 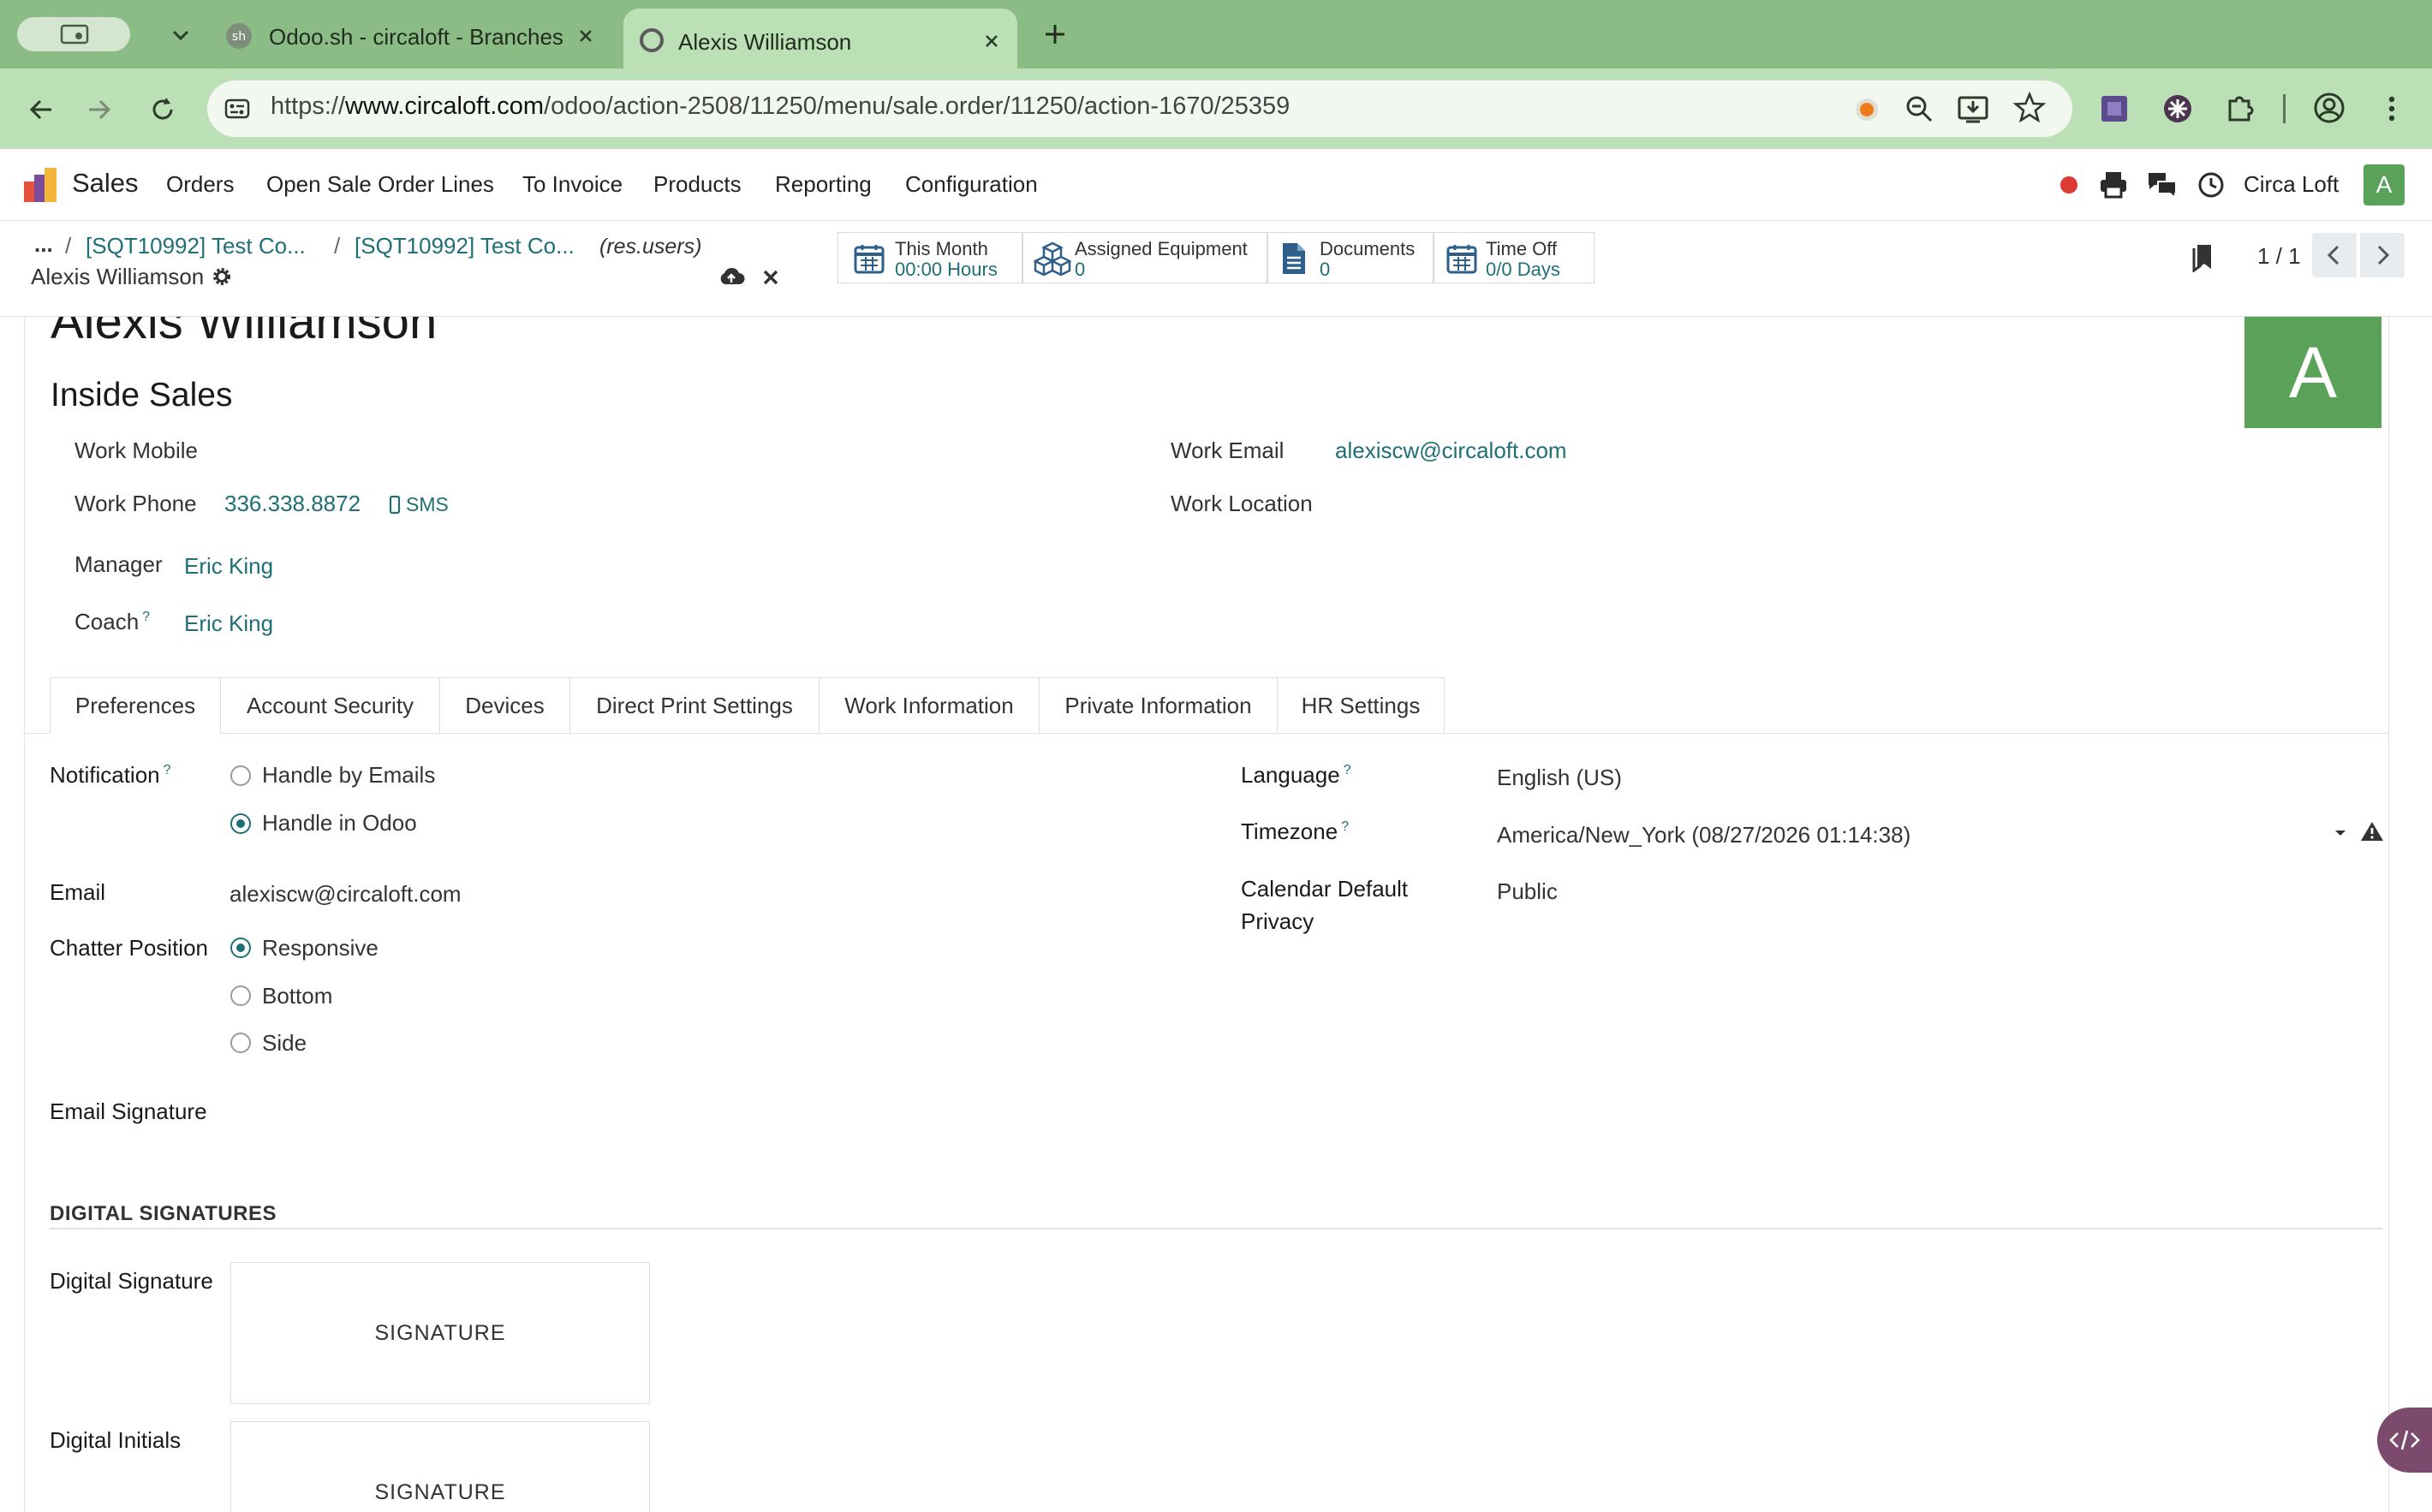 What do you see at coordinates (2114, 185) in the screenshot?
I see `print-icon` at bounding box center [2114, 185].